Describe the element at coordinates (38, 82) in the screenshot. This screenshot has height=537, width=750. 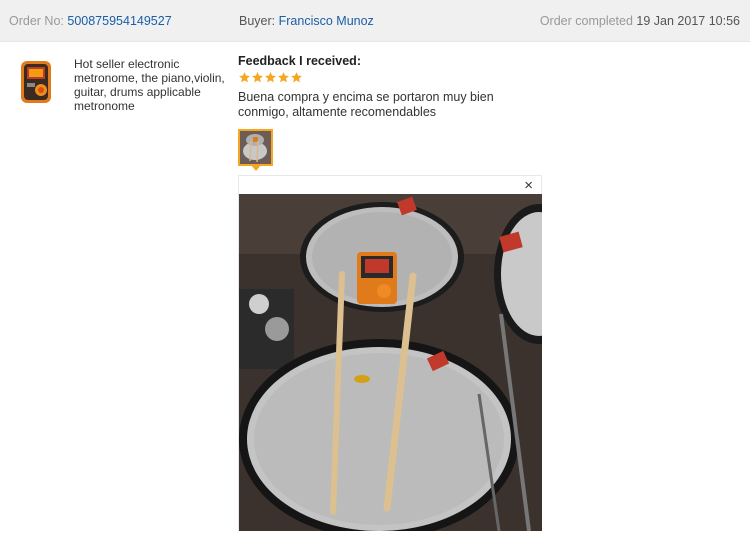
I see `metronome-product-image` at that location.